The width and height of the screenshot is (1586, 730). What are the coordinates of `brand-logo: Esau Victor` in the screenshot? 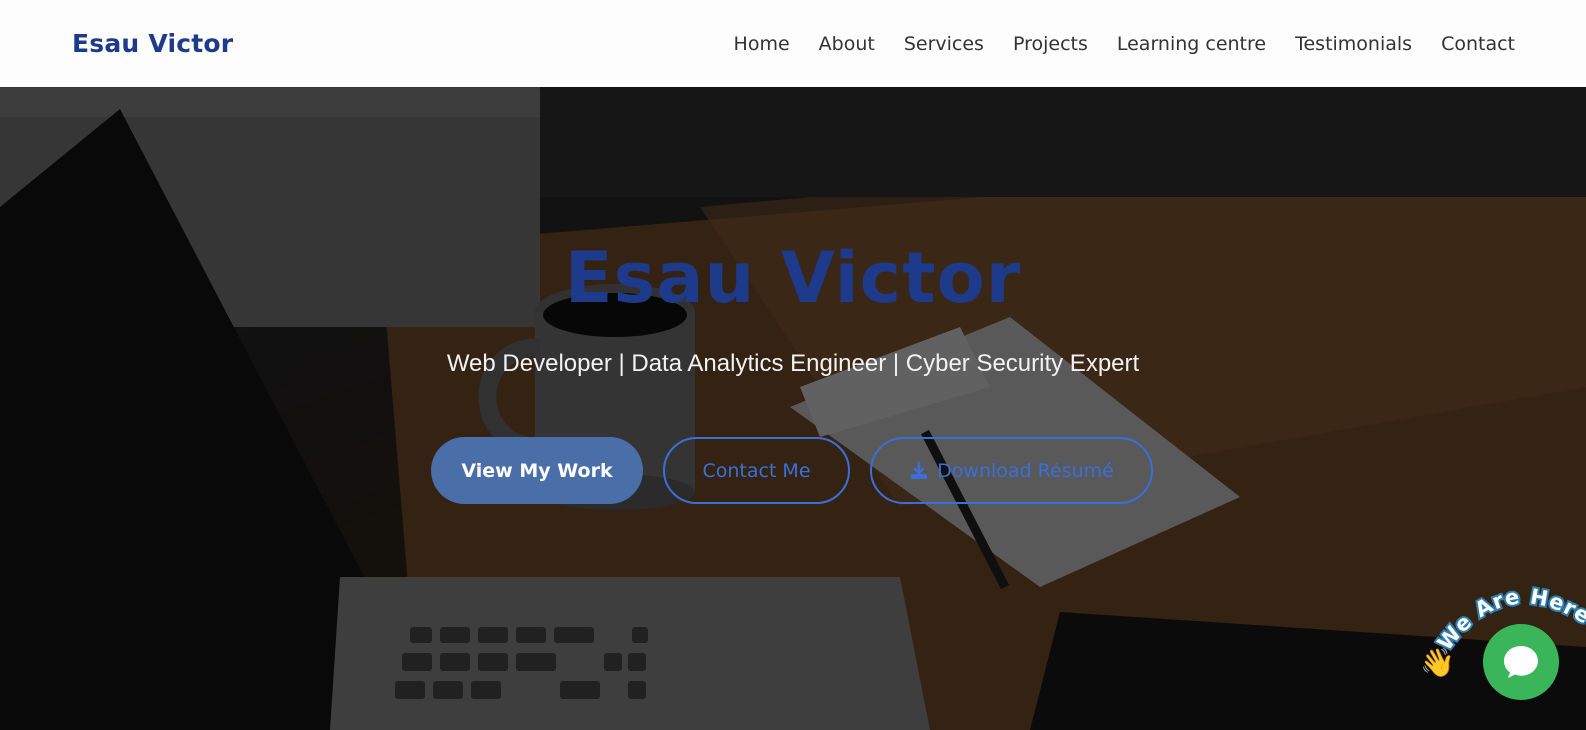 It's located at (152, 43).